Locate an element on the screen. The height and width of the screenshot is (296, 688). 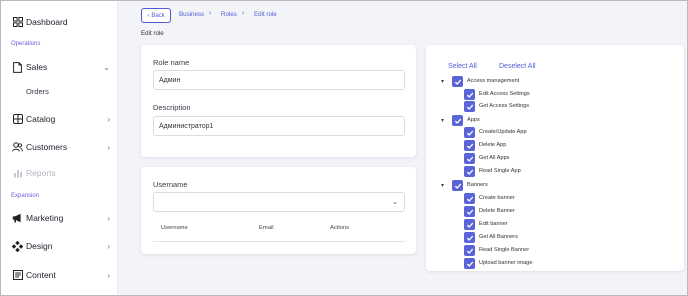
username-label: Username is located at coordinates (170, 184).